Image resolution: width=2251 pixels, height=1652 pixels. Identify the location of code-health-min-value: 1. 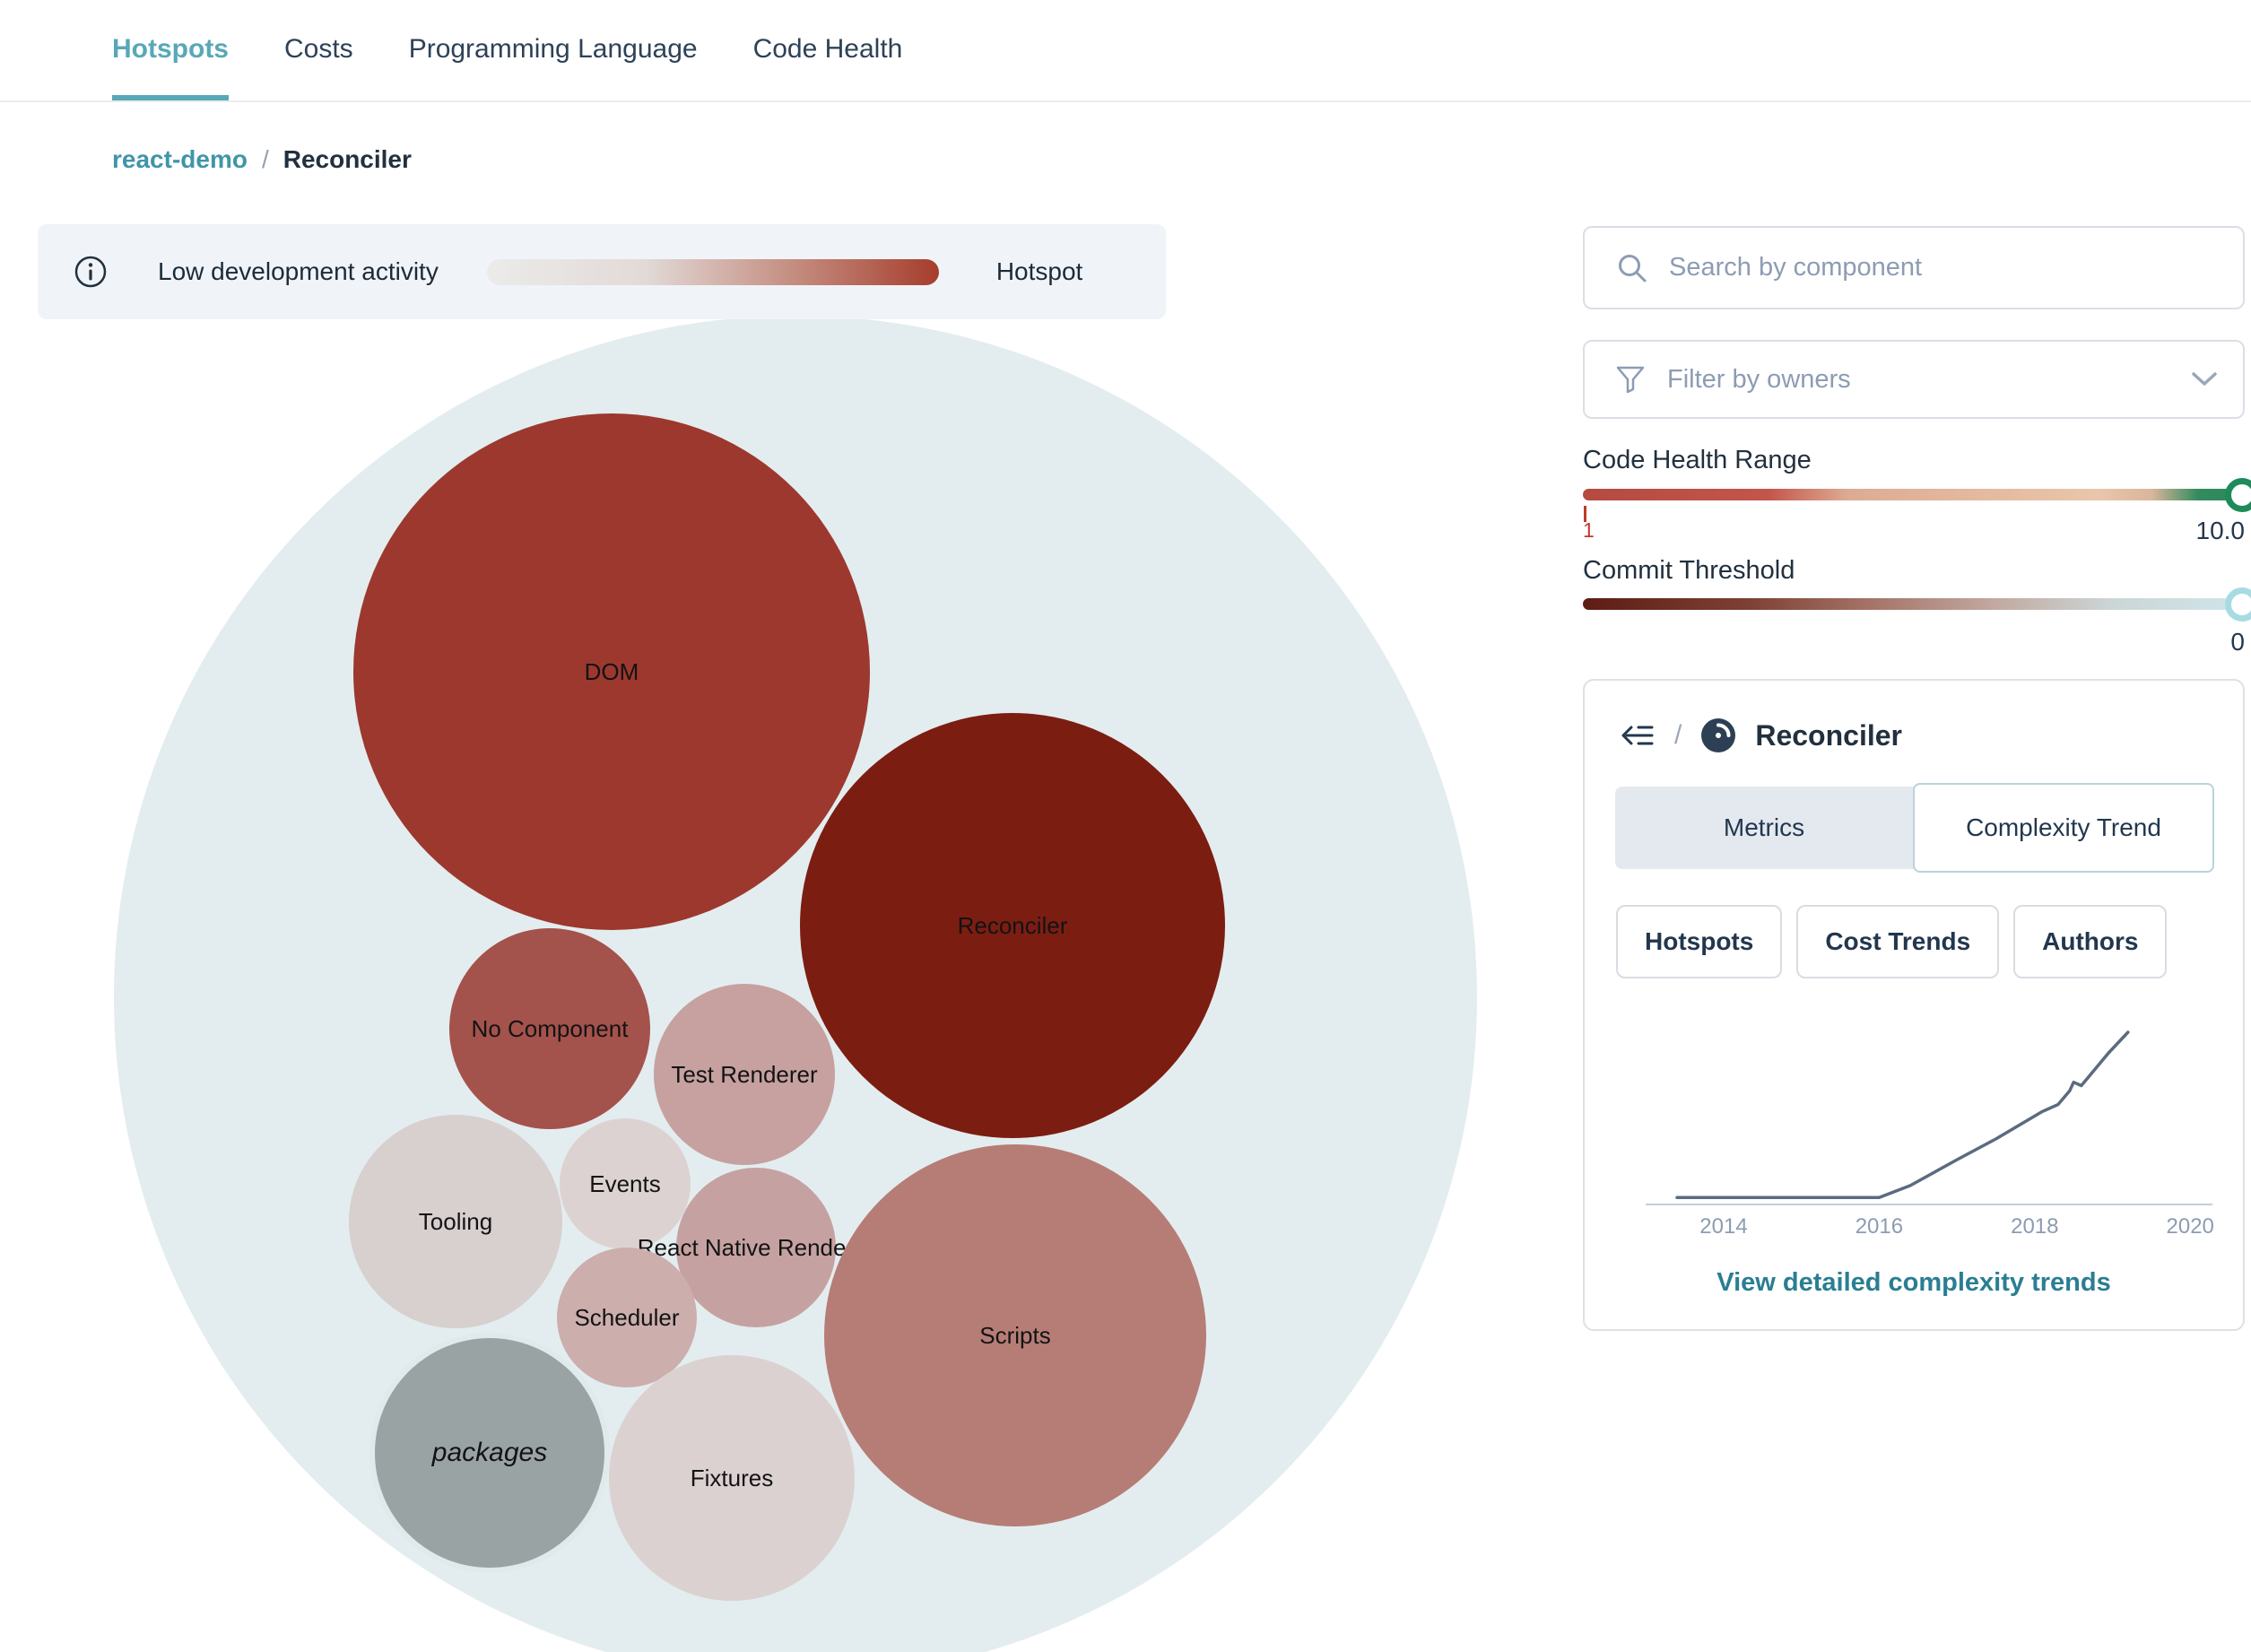
(1589, 530).